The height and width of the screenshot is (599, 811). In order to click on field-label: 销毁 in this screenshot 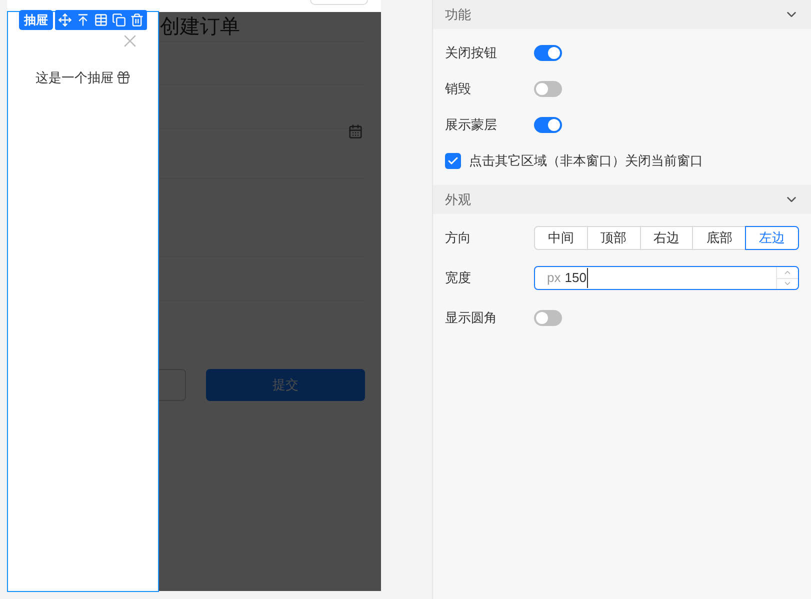, I will do `click(458, 89)`.